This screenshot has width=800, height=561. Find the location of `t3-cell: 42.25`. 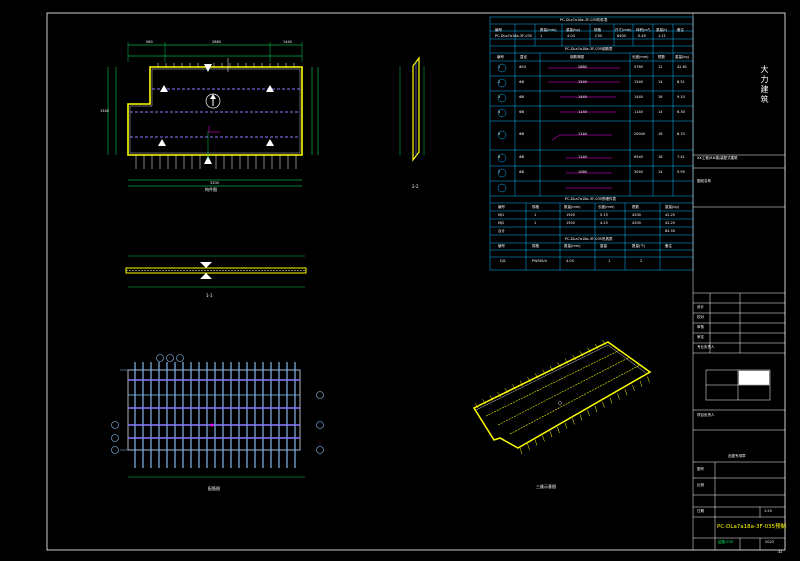

t3-cell: 42.25 is located at coordinates (670, 223).